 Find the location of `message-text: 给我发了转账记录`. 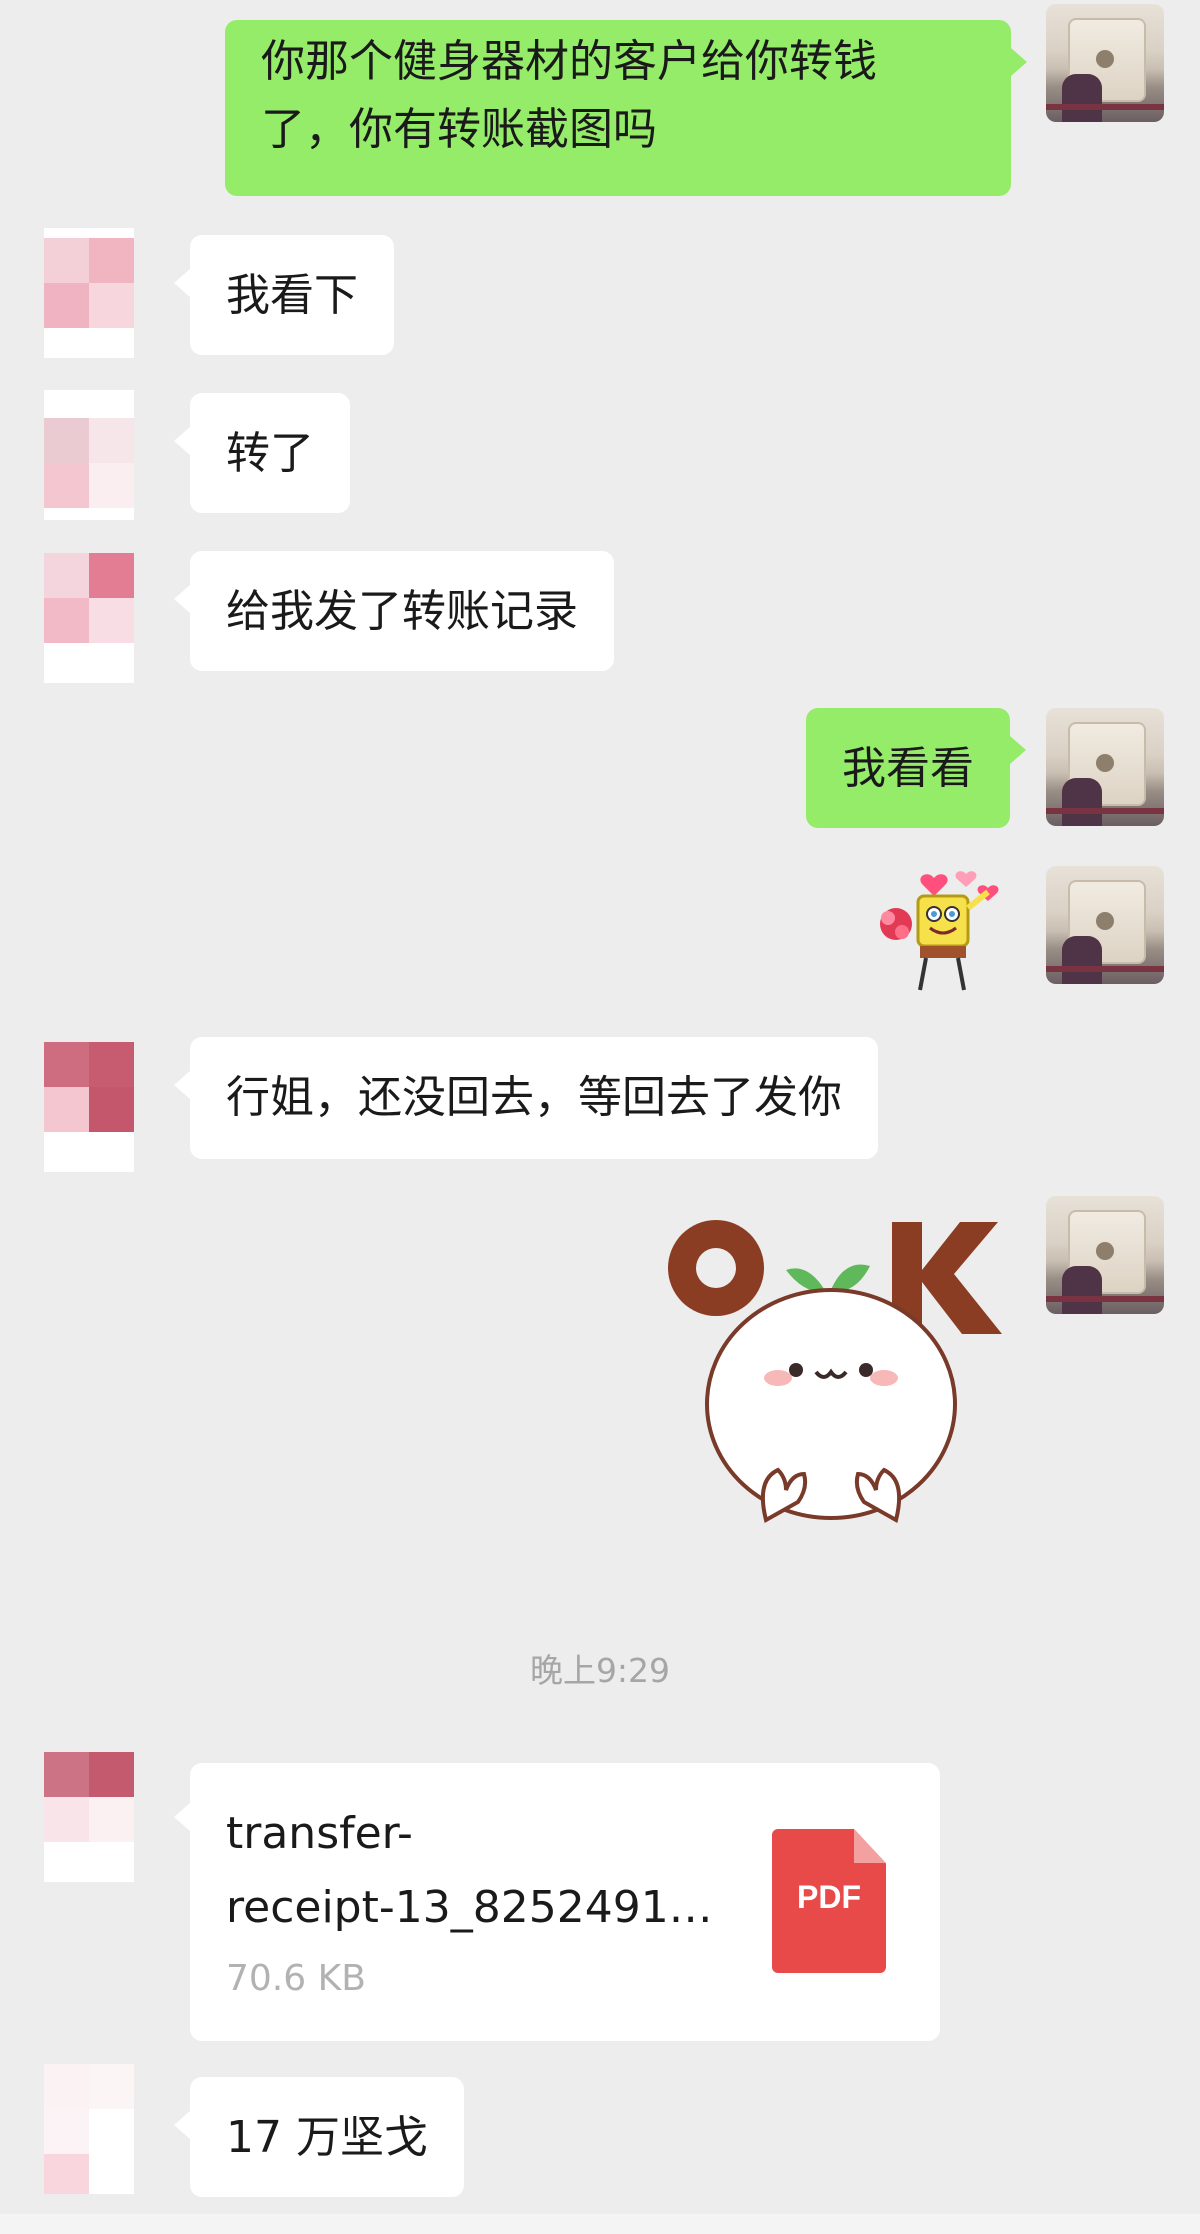

message-text: 给我发了转账记录 is located at coordinates (402, 611).